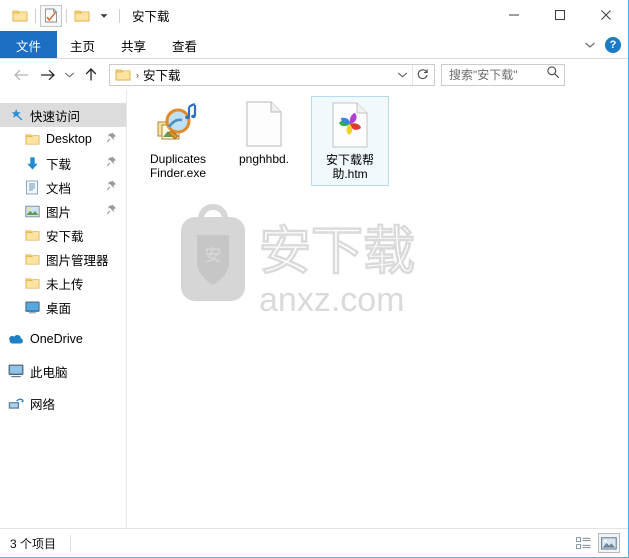 This screenshot has height=558, width=629. Describe the element at coordinates (35, 15) in the screenshot. I see `toolbar-divider` at that location.